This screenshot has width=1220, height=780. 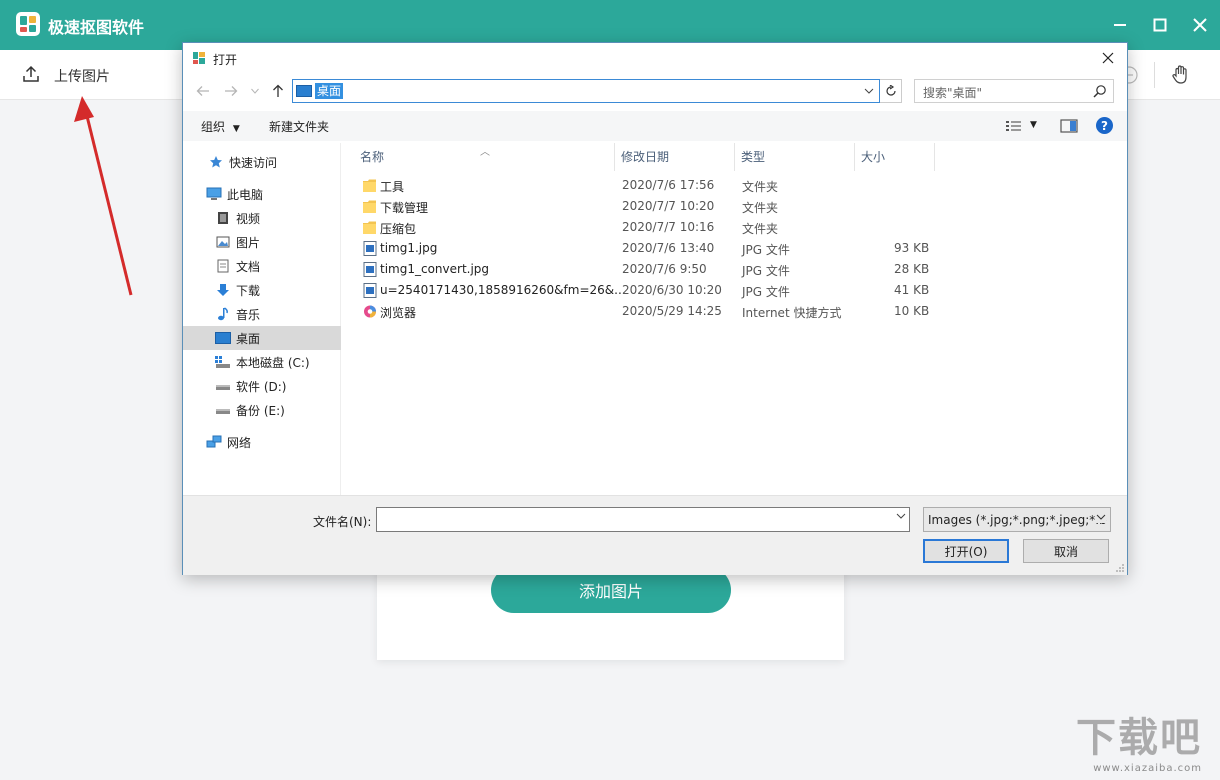 I want to click on file-modified: 2020/7/7 10:16, so click(x=668, y=227).